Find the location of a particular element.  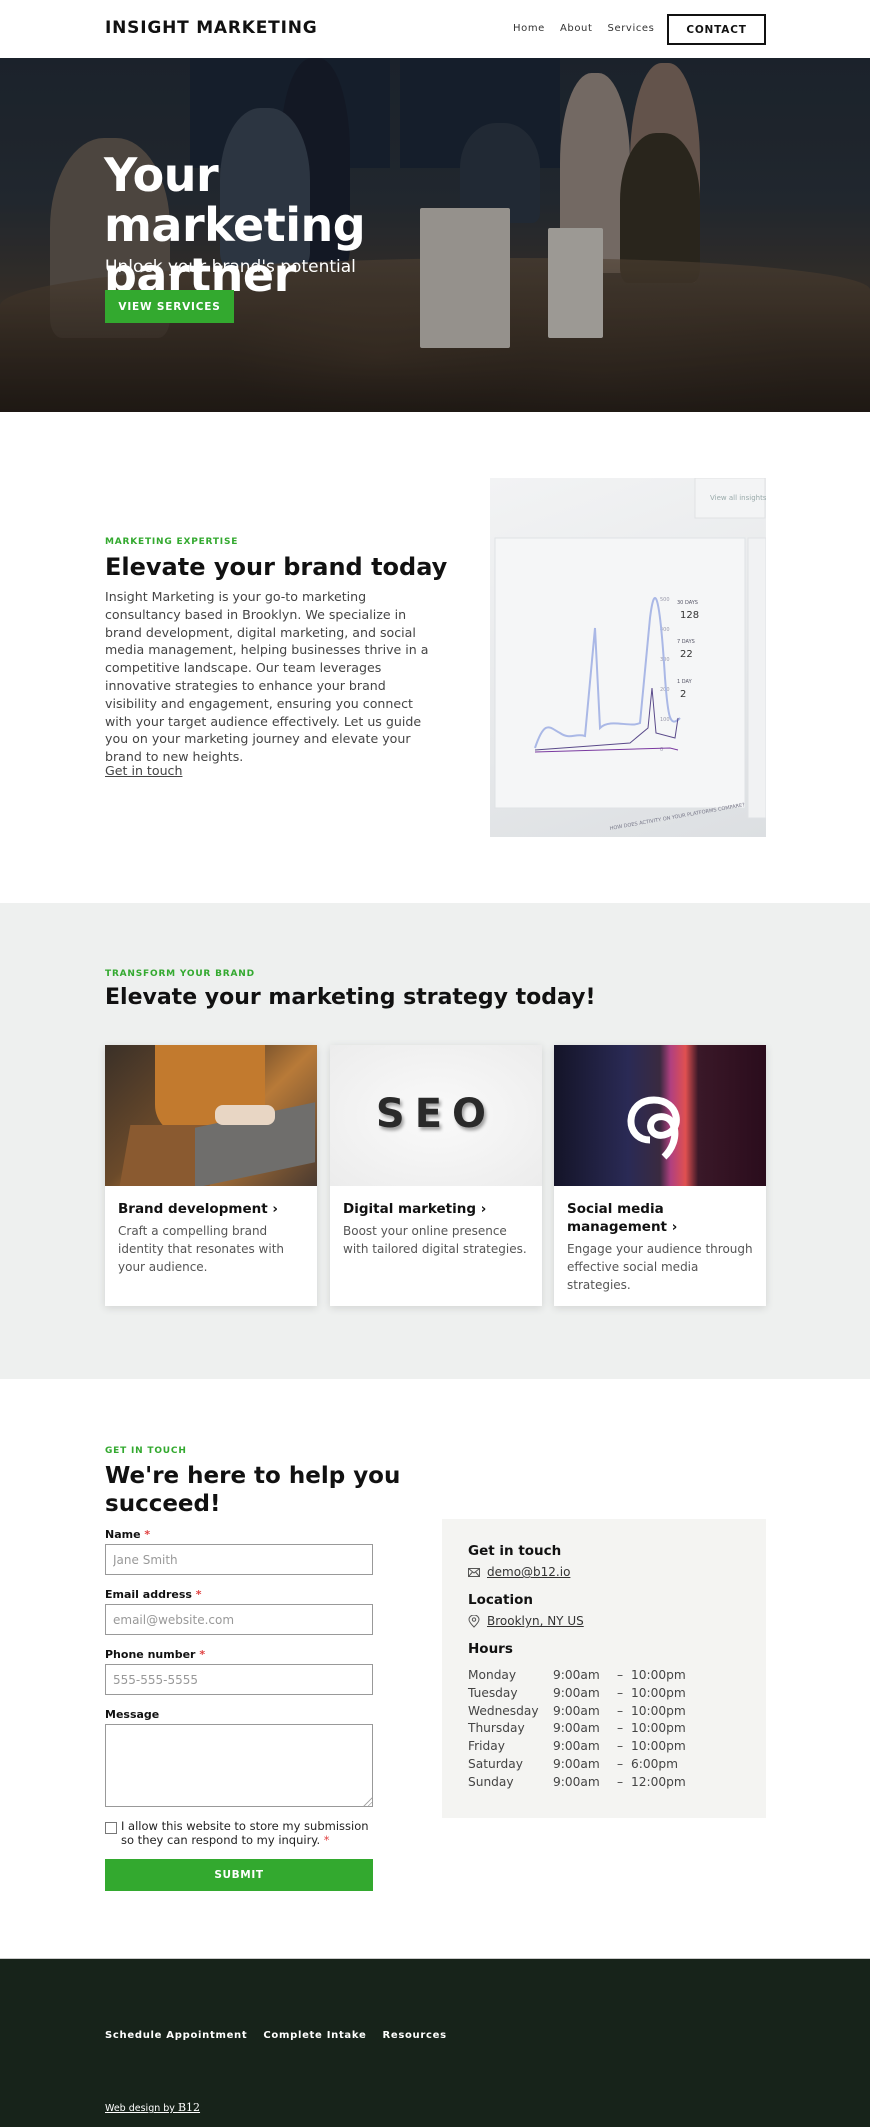

phone-input is located at coordinates (239, 1679).